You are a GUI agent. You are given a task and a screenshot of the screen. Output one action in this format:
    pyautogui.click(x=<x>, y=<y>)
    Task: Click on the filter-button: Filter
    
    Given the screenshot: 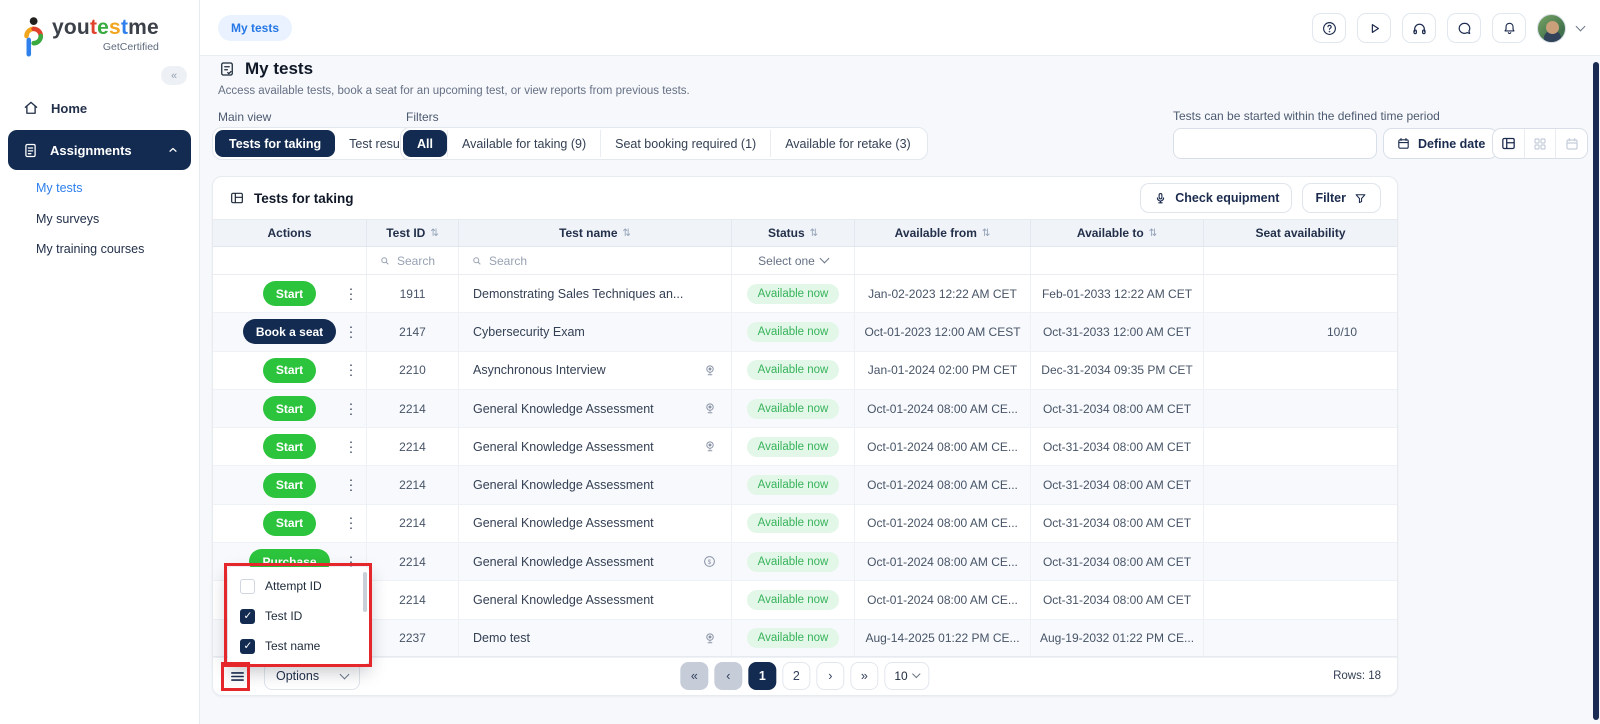 What is the action you would take?
    pyautogui.click(x=1341, y=198)
    